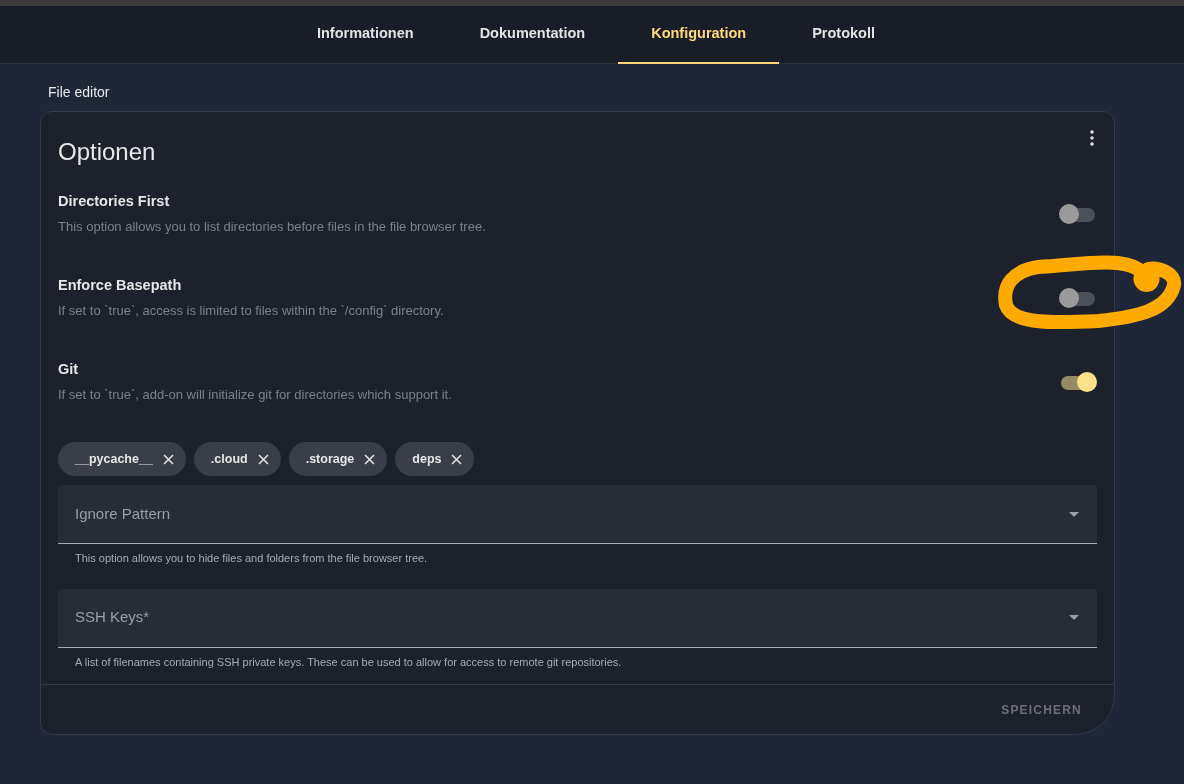 The image size is (1184, 784). I want to click on chip-label: deps, so click(427, 459).